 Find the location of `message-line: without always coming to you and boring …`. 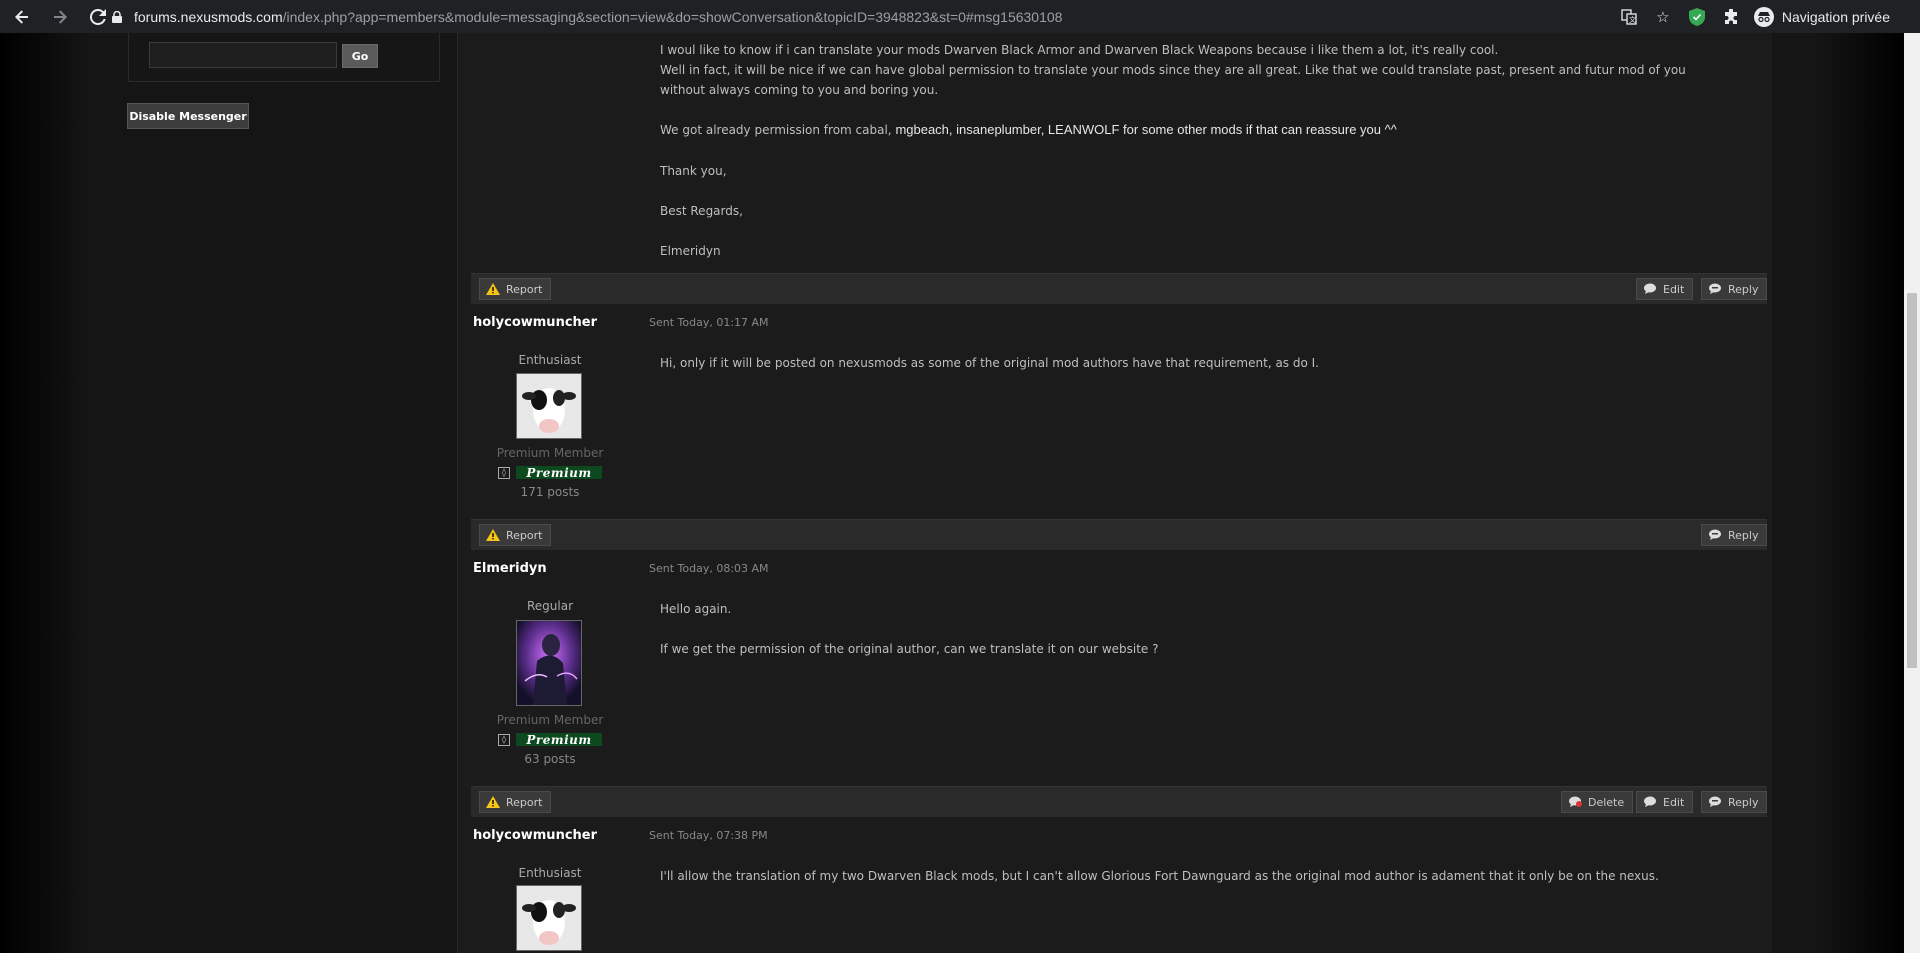

message-line: without always coming to you and boring … is located at coordinates (799, 90).